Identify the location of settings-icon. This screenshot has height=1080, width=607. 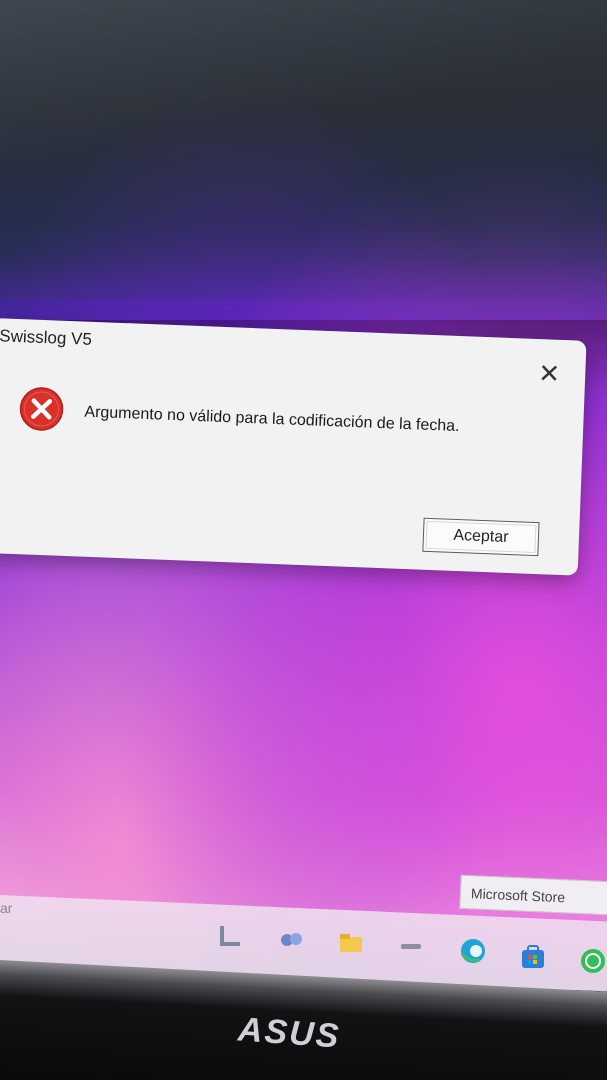
(411, 947).